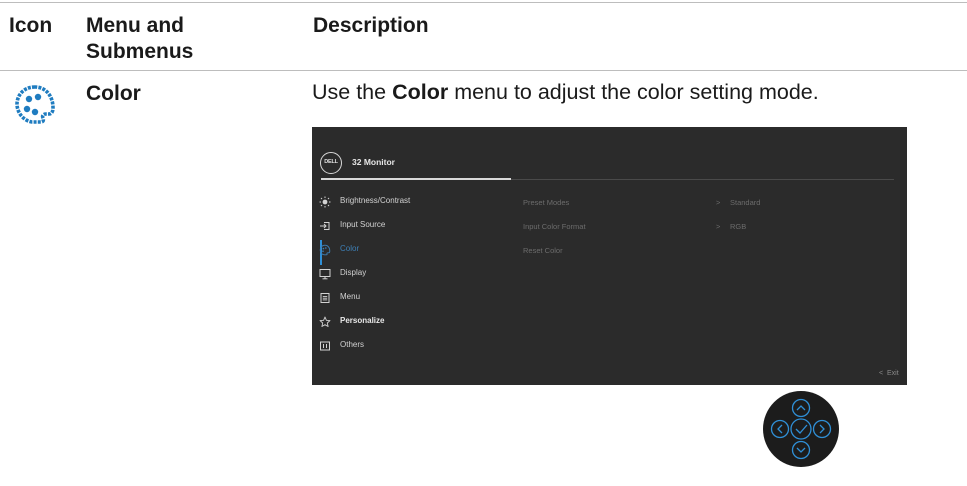 The height and width of the screenshot is (486, 967). Describe the element at coordinates (745, 202) in the screenshot. I see `submenu-preset-modes-value: Standard` at that location.